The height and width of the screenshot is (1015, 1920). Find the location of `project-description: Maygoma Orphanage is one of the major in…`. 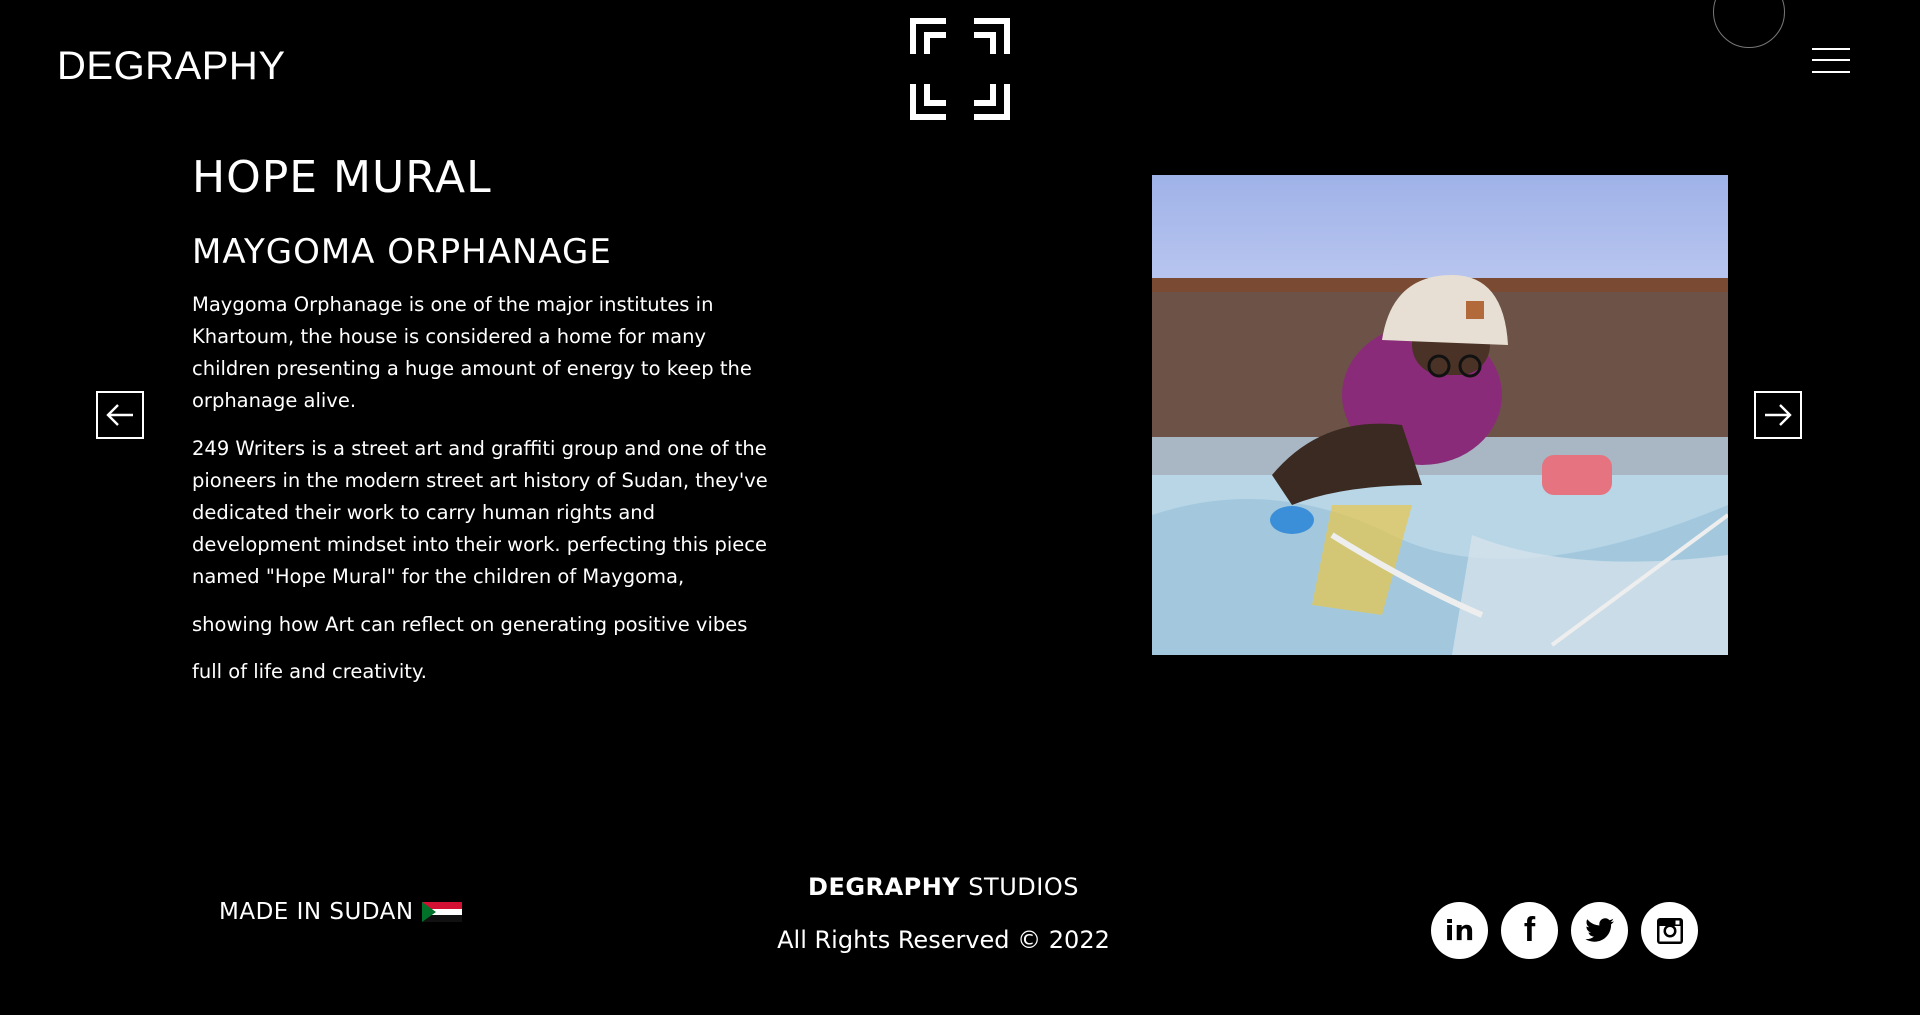

project-description: Maygoma Orphanage is one of the major in… is located at coordinates (487, 496).